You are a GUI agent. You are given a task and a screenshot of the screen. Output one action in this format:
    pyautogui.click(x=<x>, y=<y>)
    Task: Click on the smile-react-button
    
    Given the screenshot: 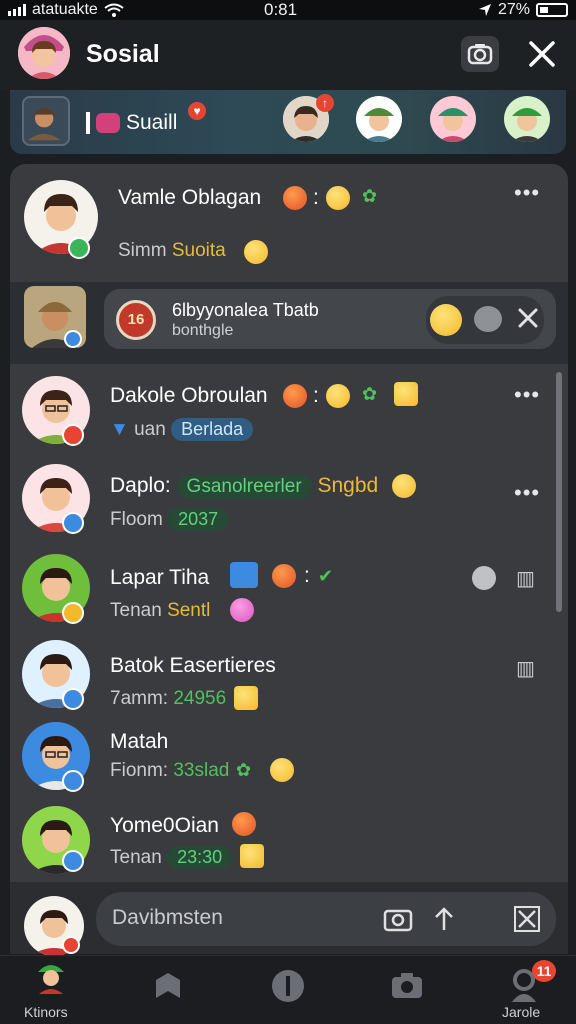 What is the action you would take?
    pyautogui.click(x=446, y=320)
    